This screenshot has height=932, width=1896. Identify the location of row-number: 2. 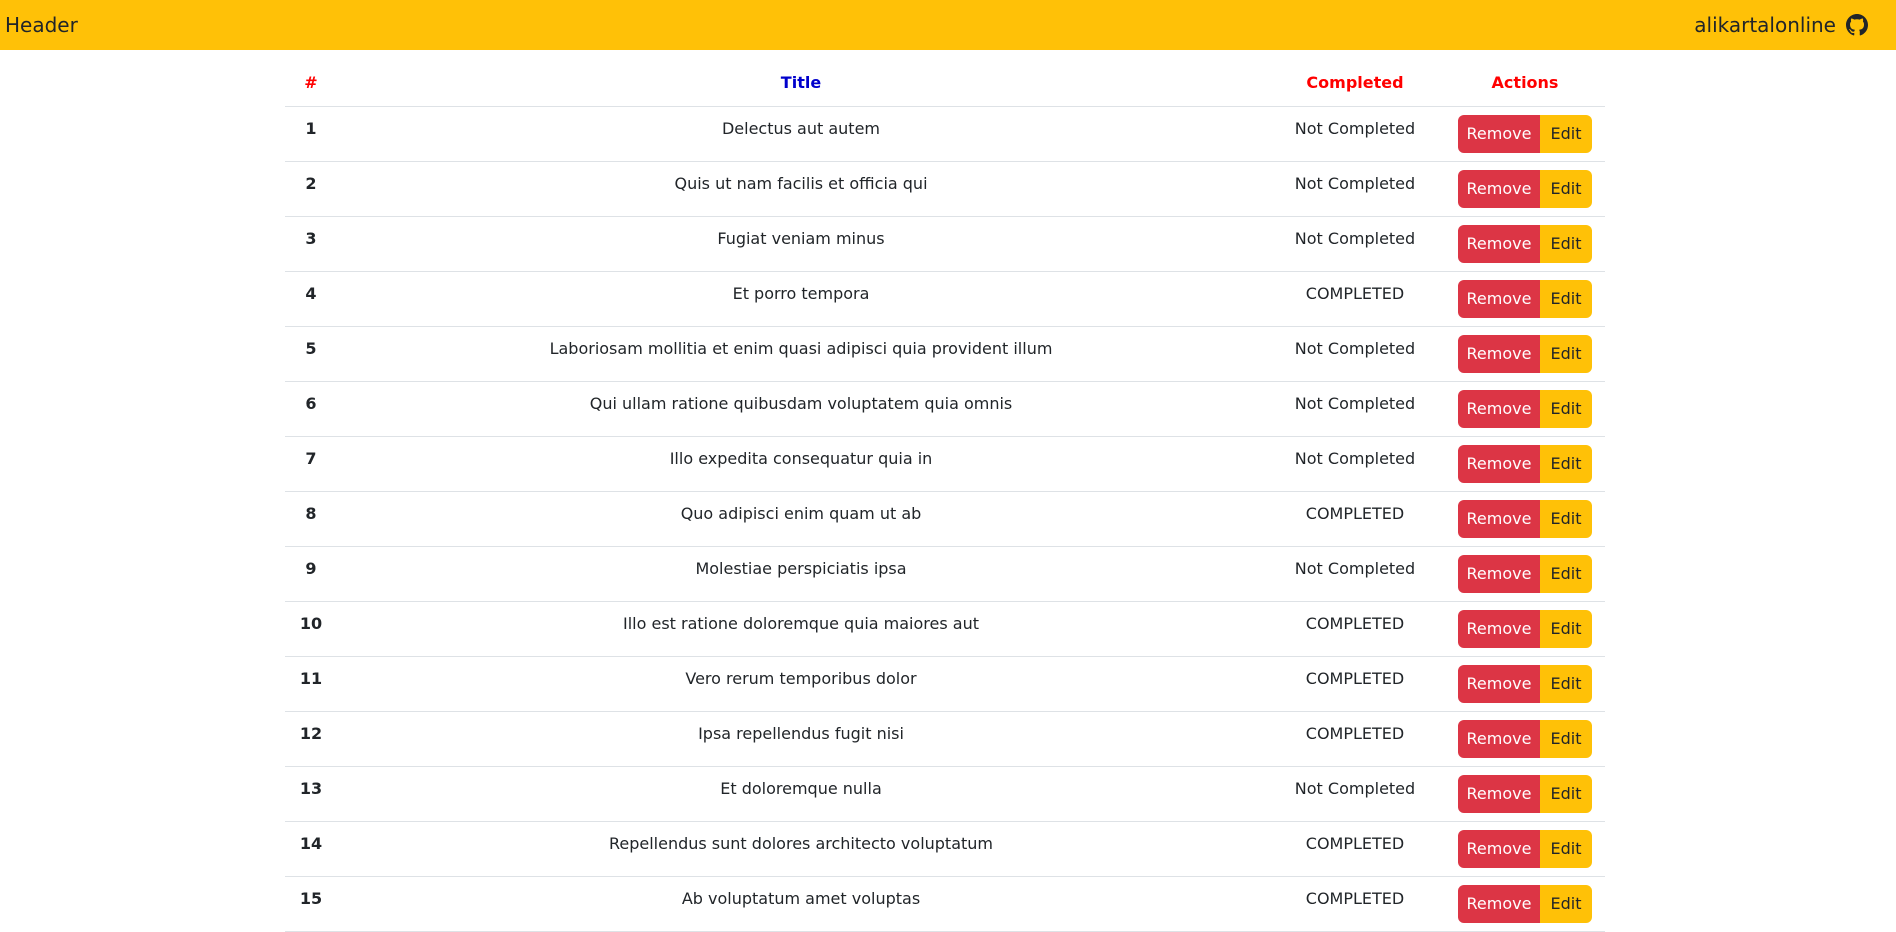
(311, 189).